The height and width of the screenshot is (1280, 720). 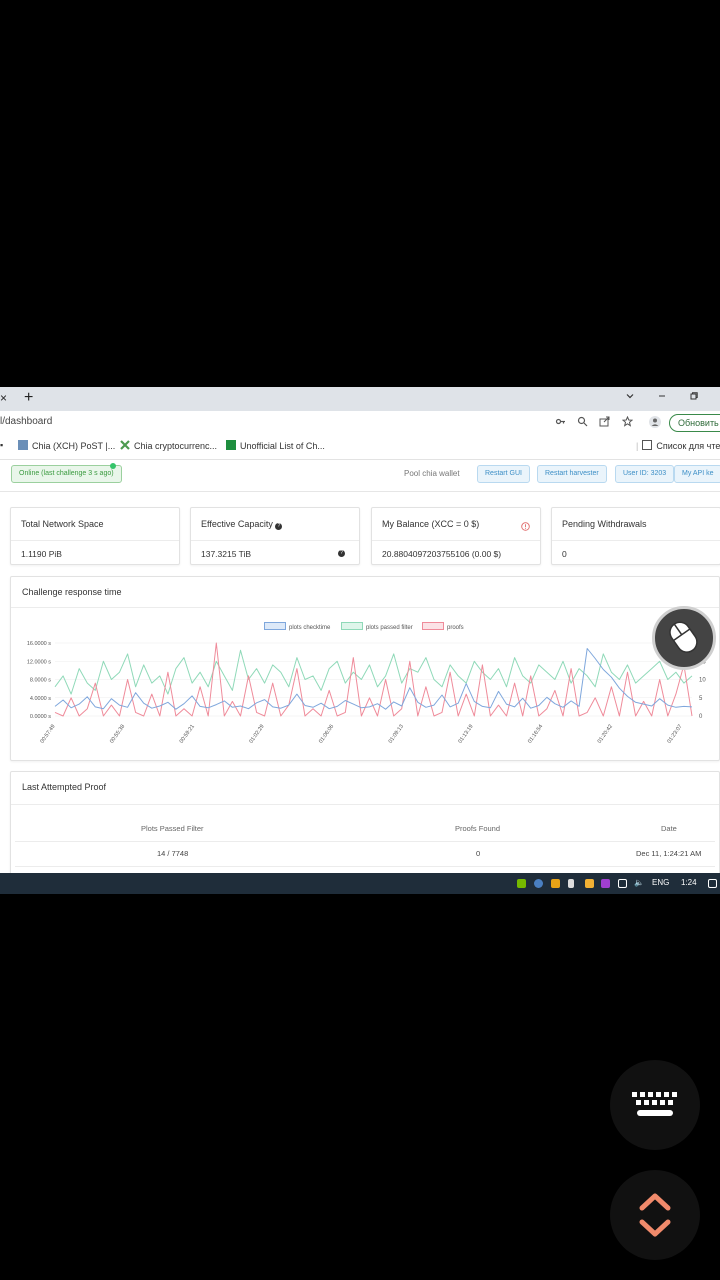 I want to click on y-tick-label: 0.0000 s, so click(x=40, y=717).